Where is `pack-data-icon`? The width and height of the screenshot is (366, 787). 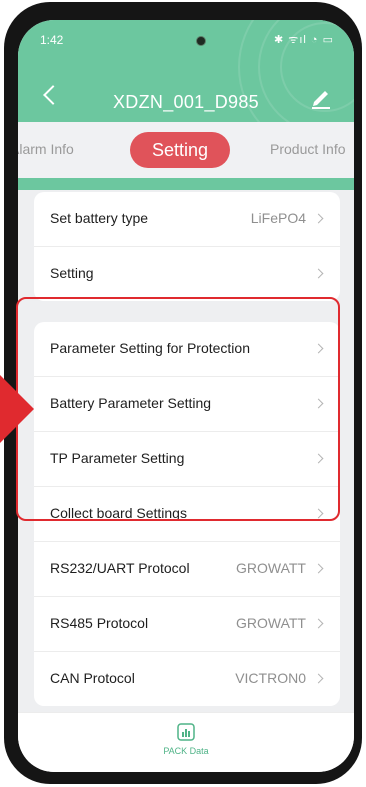
pack-data-icon is located at coordinates (186, 732).